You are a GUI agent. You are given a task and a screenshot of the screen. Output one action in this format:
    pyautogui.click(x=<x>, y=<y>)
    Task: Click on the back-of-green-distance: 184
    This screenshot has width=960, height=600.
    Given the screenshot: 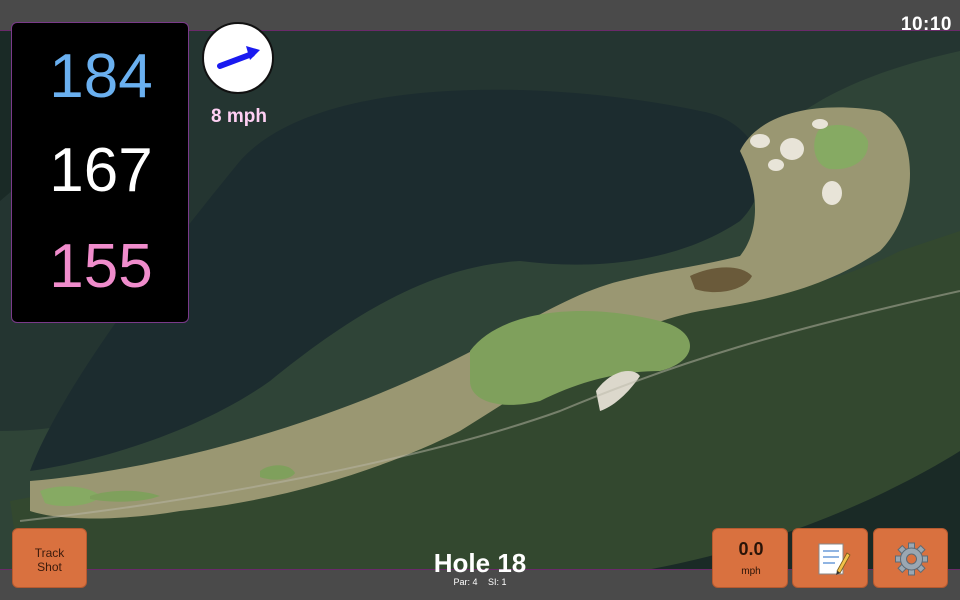 What is the action you would take?
    pyautogui.click(x=101, y=76)
    